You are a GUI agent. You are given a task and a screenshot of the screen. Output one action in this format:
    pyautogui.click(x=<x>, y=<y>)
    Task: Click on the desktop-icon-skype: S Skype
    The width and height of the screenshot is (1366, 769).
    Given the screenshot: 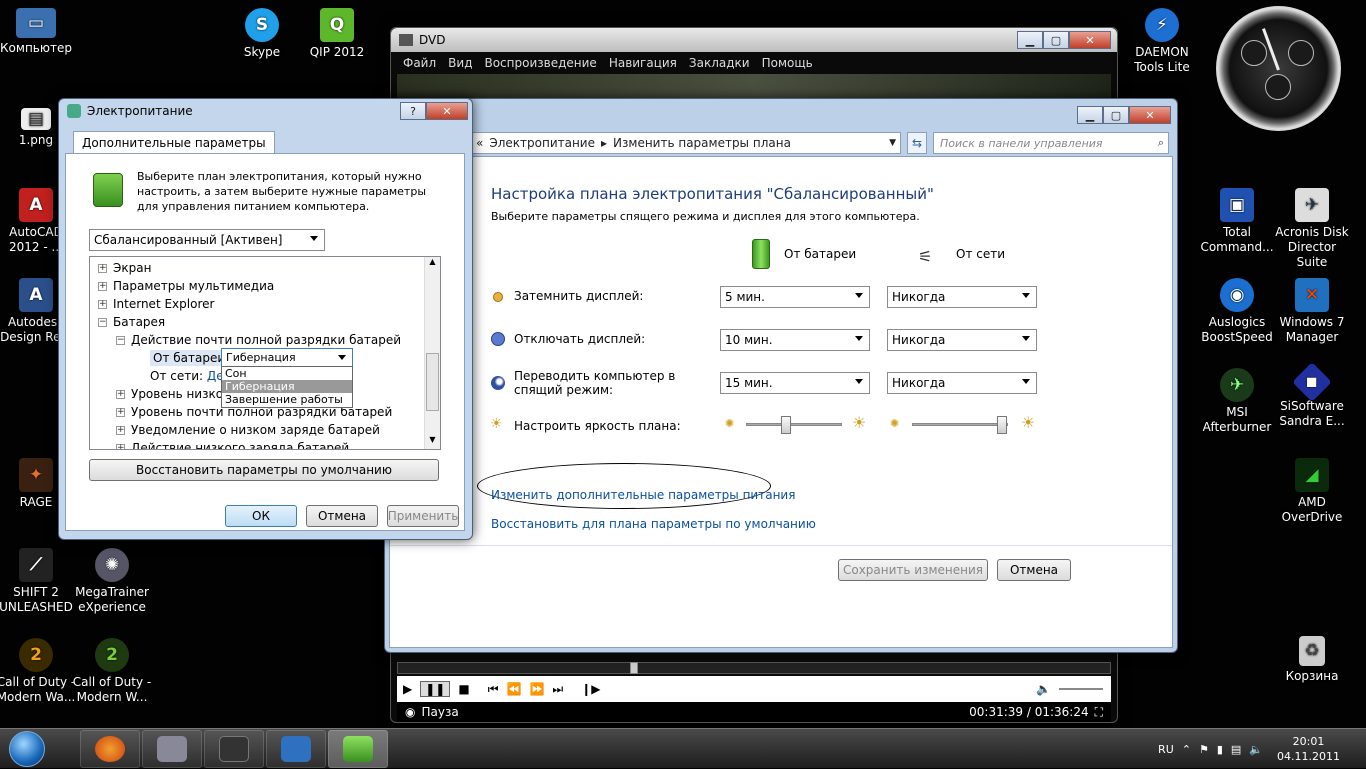 What is the action you would take?
    pyautogui.click(x=262, y=34)
    